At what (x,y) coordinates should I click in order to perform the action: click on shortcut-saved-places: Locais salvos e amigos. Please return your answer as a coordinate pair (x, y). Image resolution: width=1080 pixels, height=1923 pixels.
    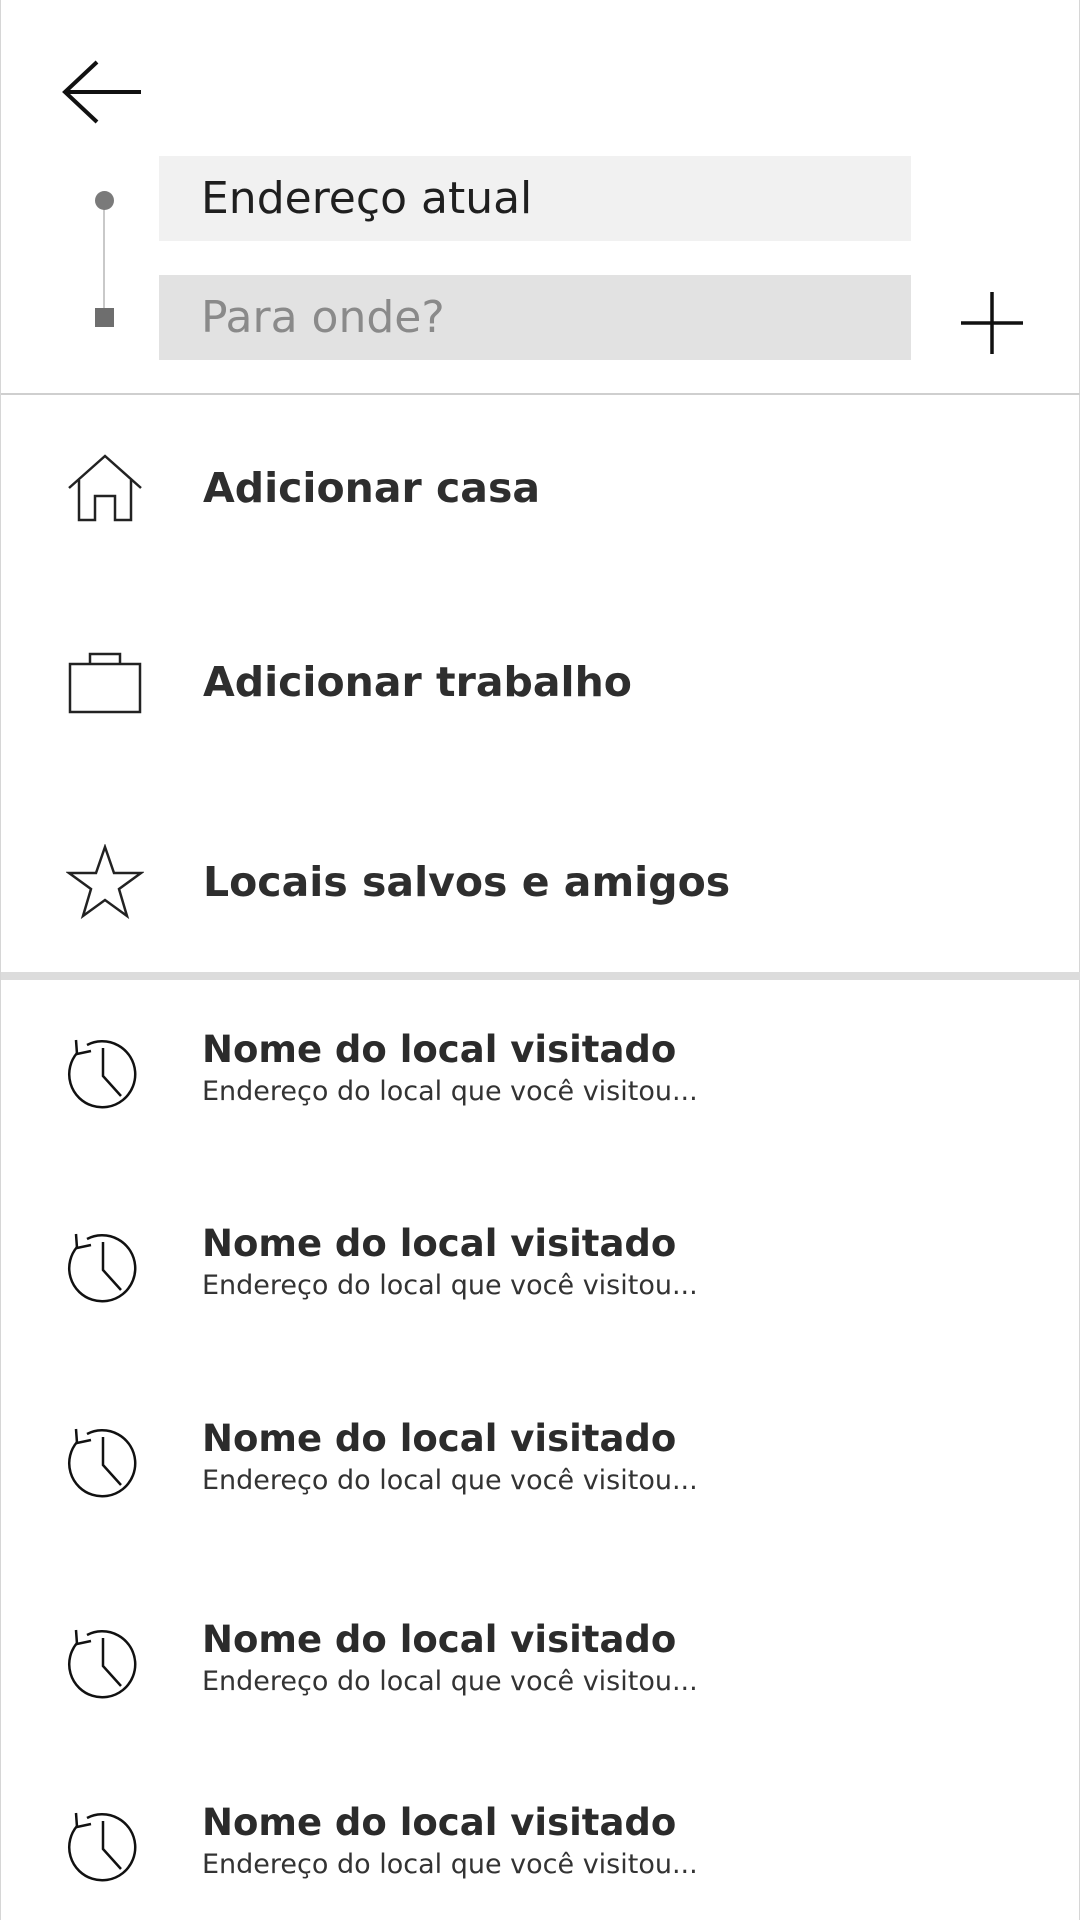
    Looking at the image, I should click on (540, 882).